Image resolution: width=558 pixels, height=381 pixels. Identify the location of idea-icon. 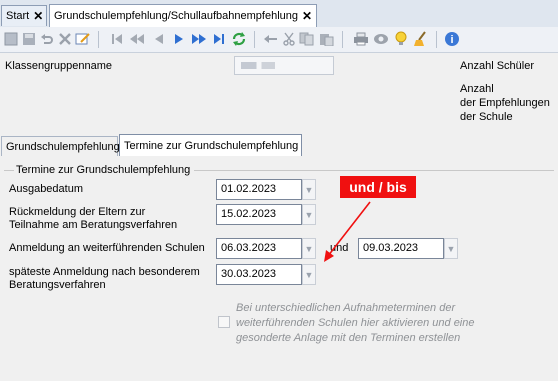
(401, 39).